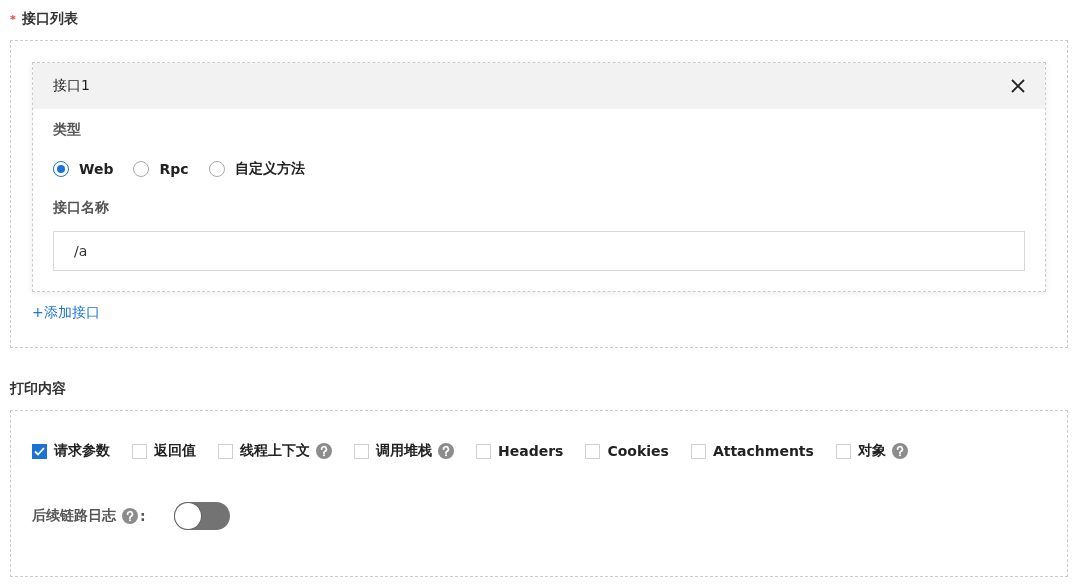 The width and height of the screenshot is (1080, 588). What do you see at coordinates (161, 169) in the screenshot?
I see `radio-option: Rpc` at bounding box center [161, 169].